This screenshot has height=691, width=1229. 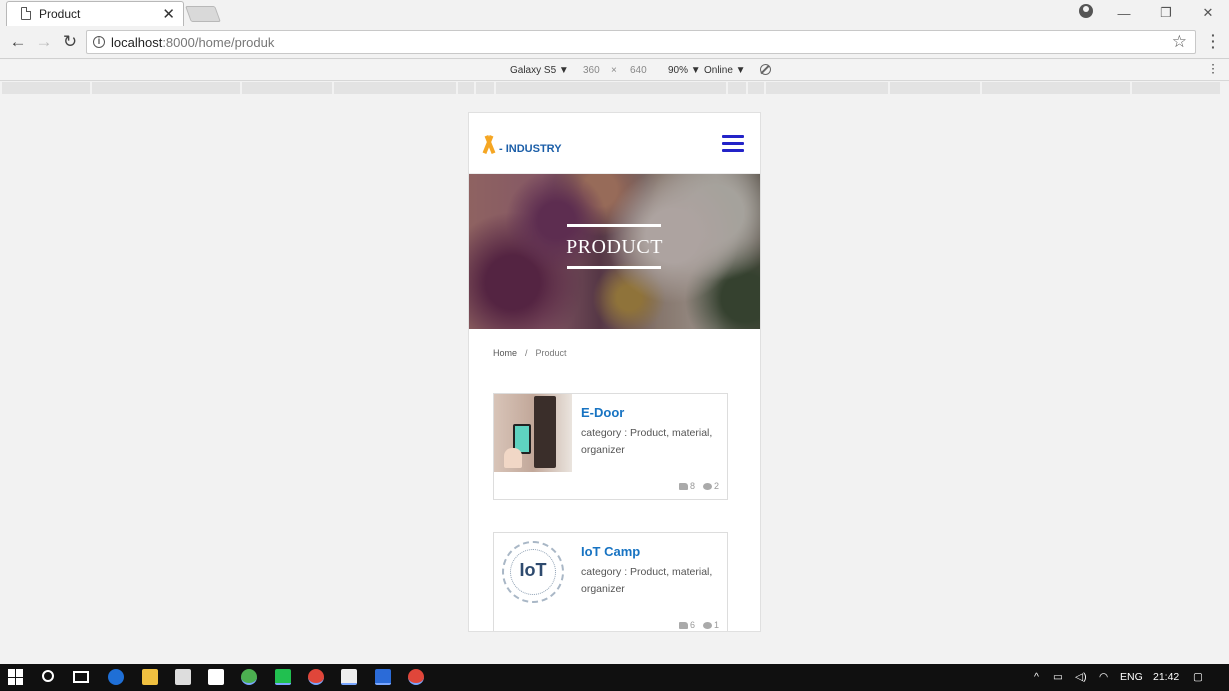 What do you see at coordinates (698, 625) in the screenshot?
I see `product-stats: 6 1` at bounding box center [698, 625].